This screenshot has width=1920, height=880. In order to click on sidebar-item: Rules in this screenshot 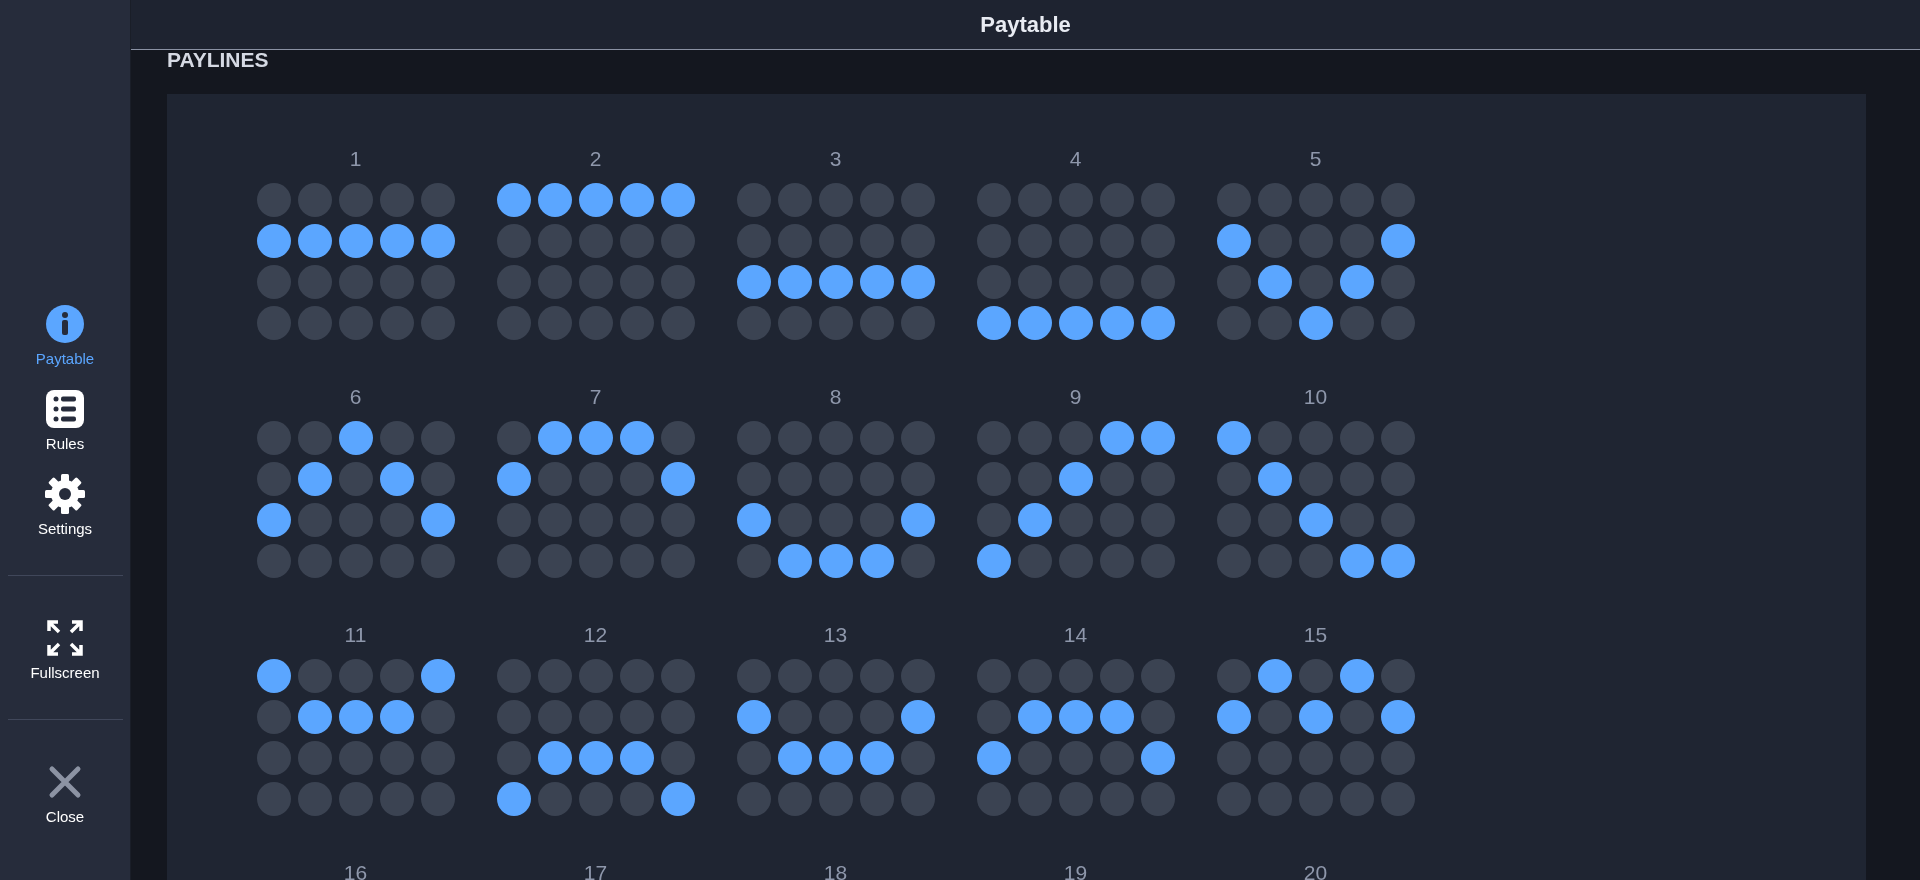, I will do `click(65, 420)`.